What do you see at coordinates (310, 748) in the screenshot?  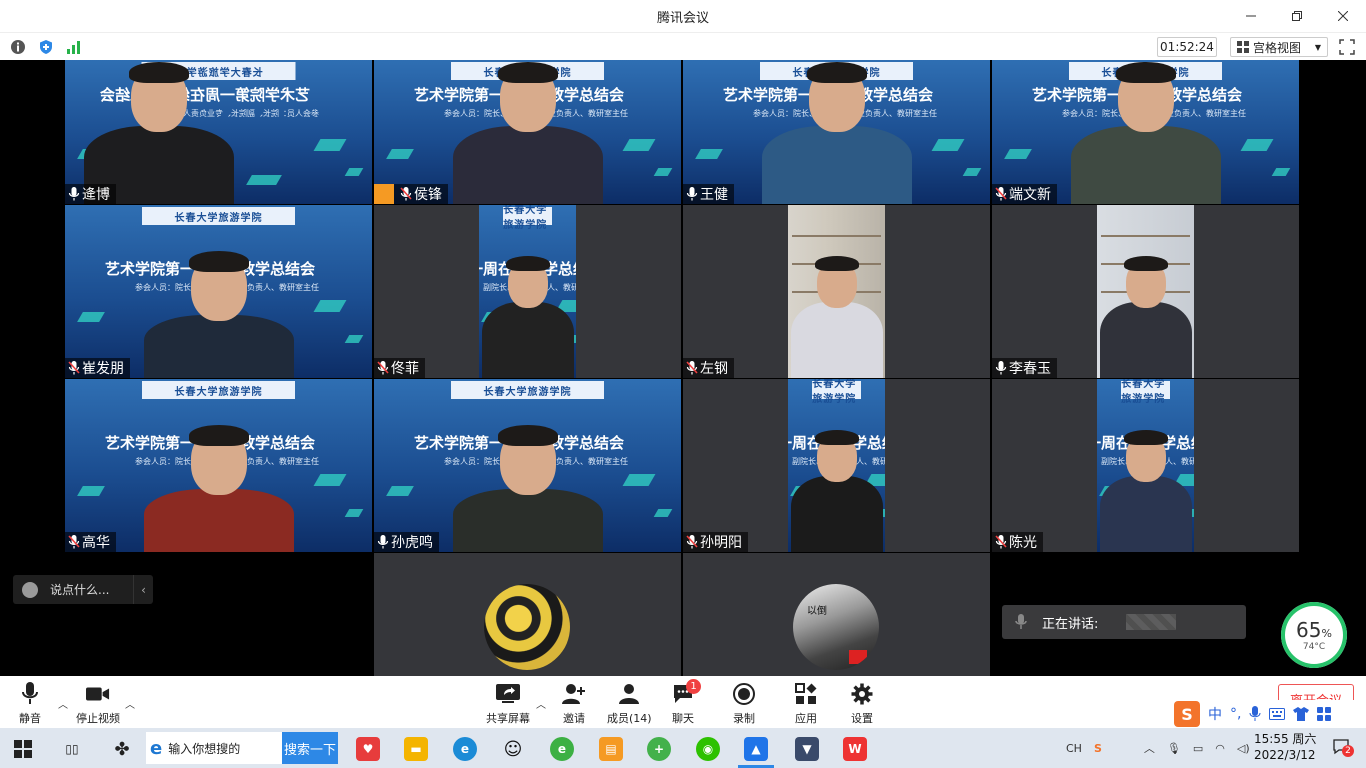 I see `taskbar-search-button: 搜索一下` at bounding box center [310, 748].